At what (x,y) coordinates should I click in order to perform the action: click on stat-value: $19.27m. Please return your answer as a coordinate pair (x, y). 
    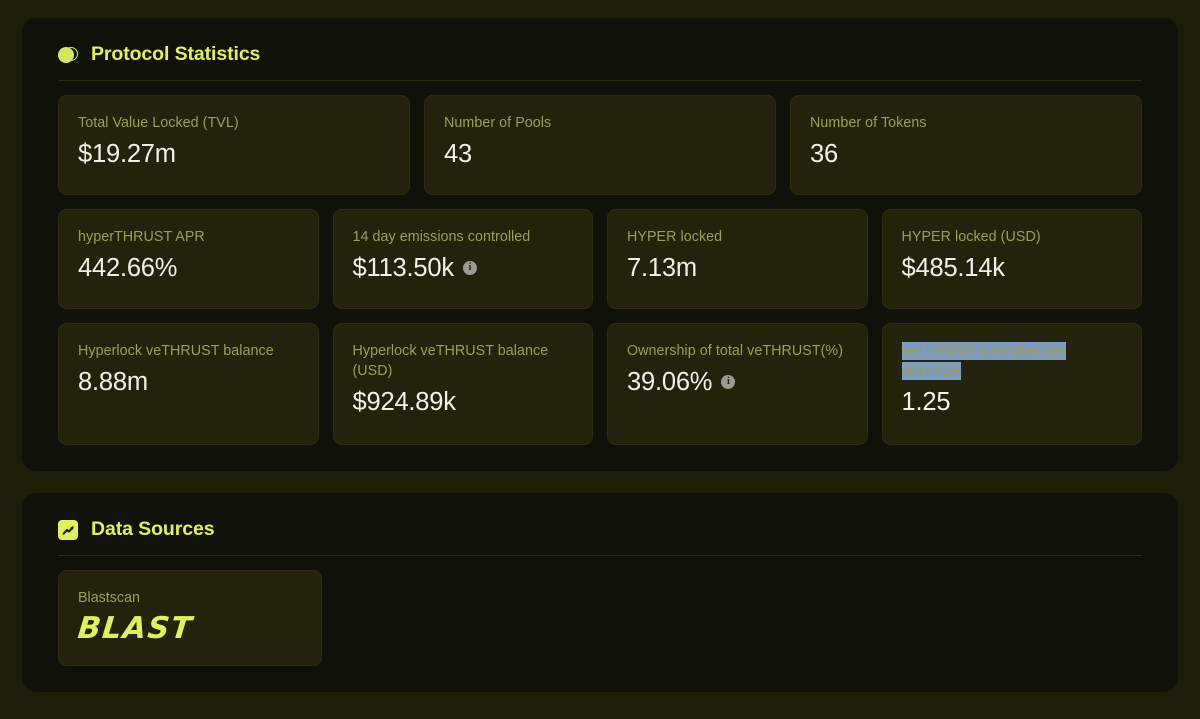
    Looking at the image, I should click on (127, 154).